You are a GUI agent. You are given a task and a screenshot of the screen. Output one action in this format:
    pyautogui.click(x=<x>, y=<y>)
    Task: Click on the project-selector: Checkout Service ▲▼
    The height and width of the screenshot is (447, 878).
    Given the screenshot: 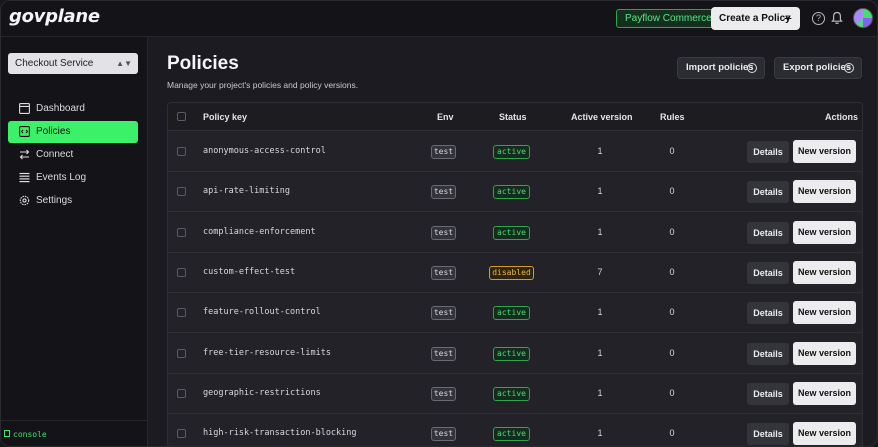 What is the action you would take?
    pyautogui.click(x=73, y=63)
    